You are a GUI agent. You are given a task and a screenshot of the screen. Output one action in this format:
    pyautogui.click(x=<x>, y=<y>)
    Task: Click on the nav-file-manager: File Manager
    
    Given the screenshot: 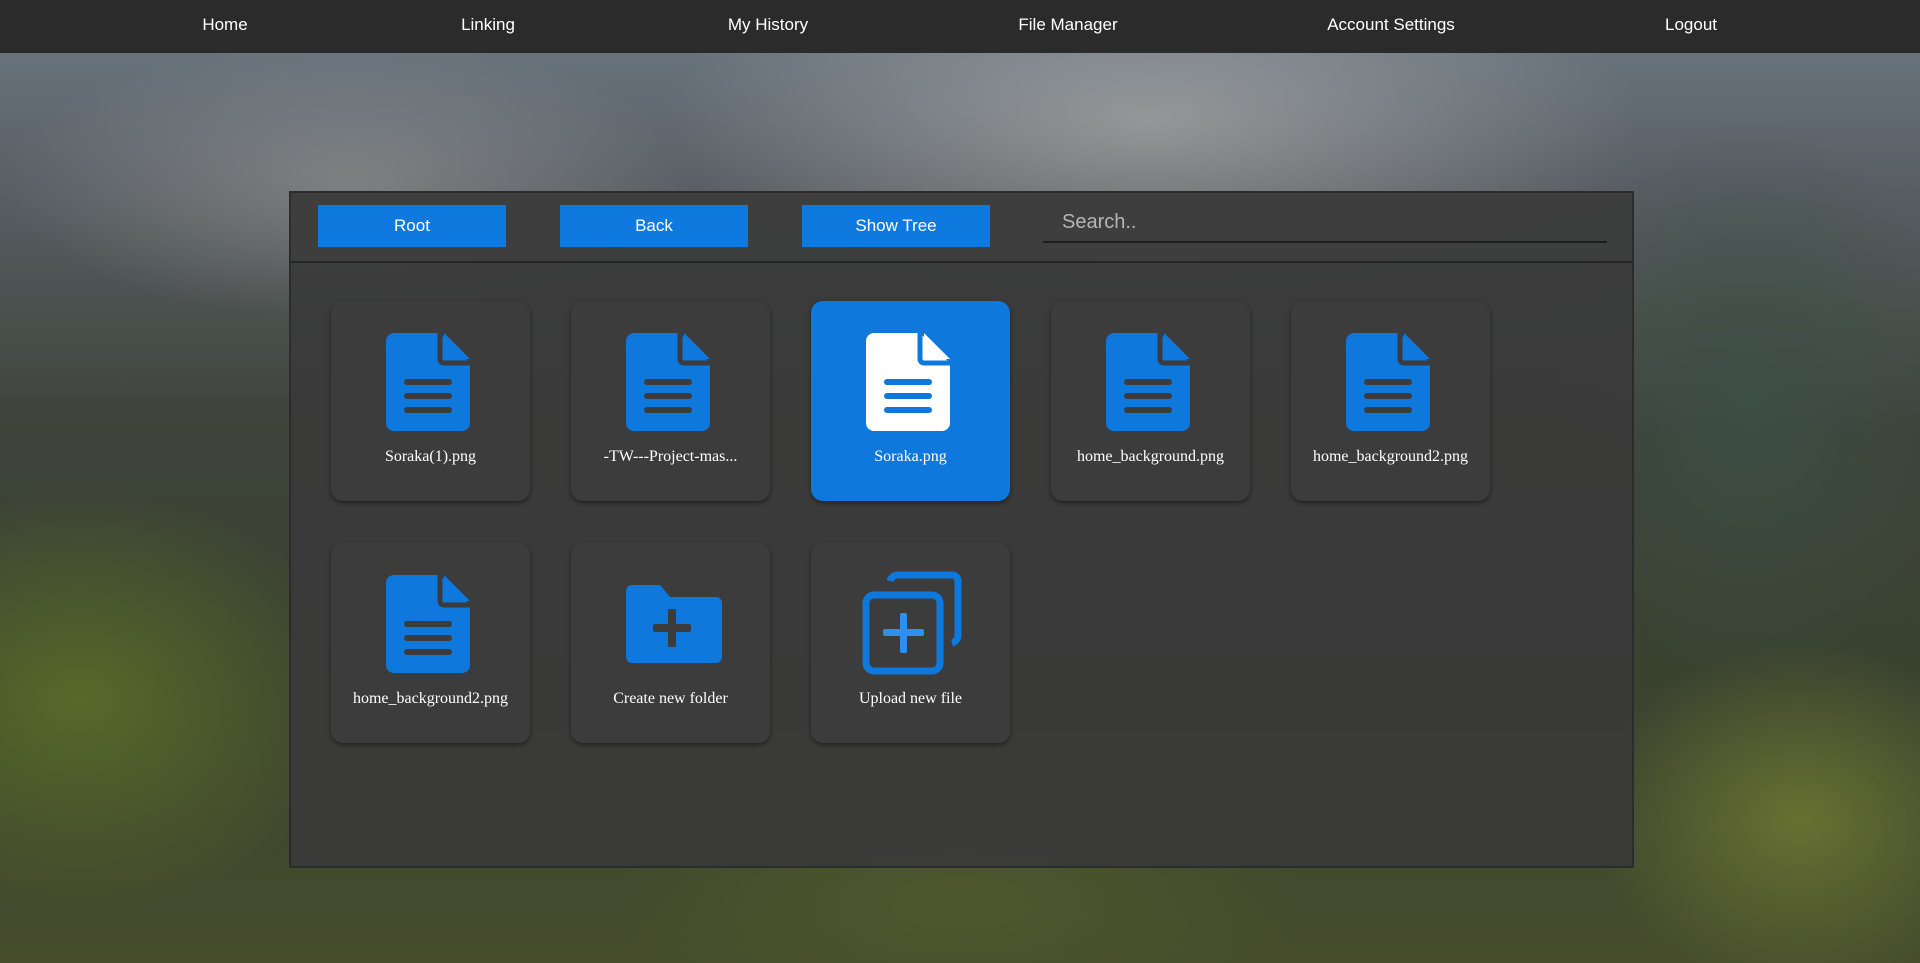 What is the action you would take?
    pyautogui.click(x=1067, y=25)
    